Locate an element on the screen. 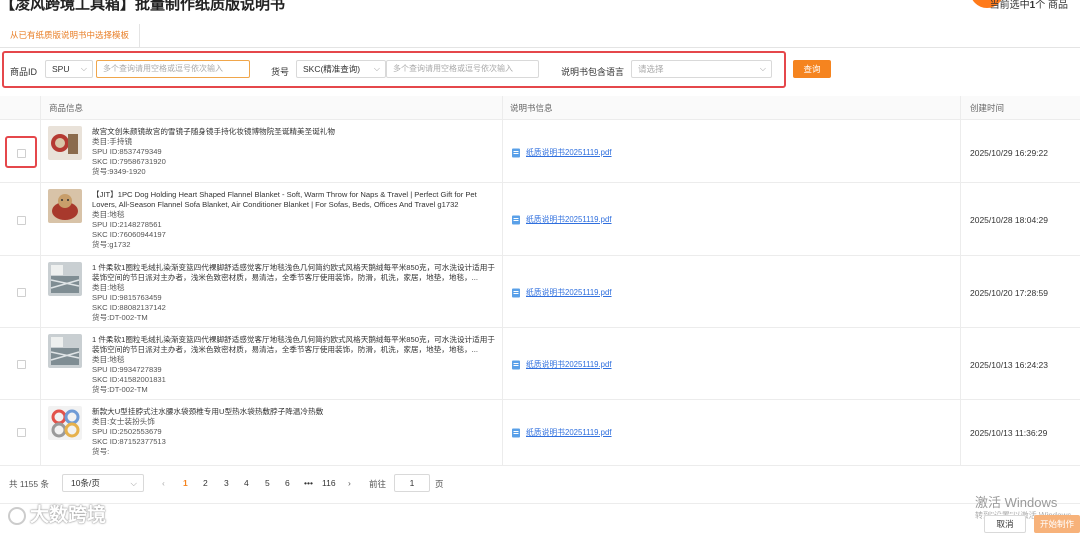 This screenshot has height=534, width=1080. product-spu: SPU ID:8537479349 is located at coordinates (127, 151).